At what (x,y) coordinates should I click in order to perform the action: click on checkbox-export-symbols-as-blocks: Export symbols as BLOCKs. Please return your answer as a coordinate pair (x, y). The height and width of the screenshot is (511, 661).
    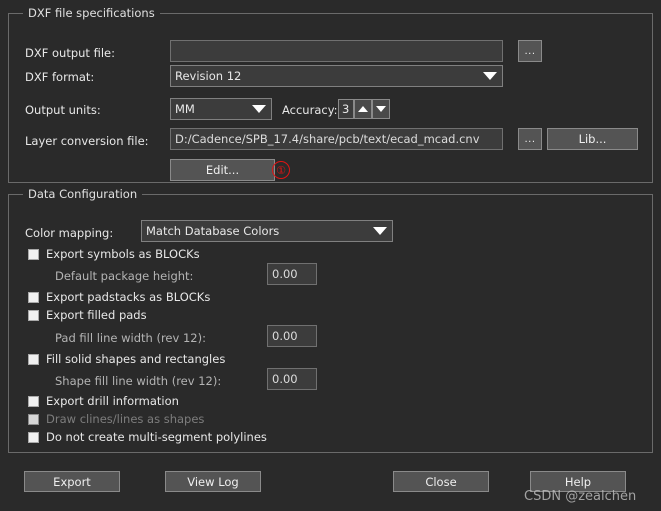
    Looking at the image, I should click on (114, 254).